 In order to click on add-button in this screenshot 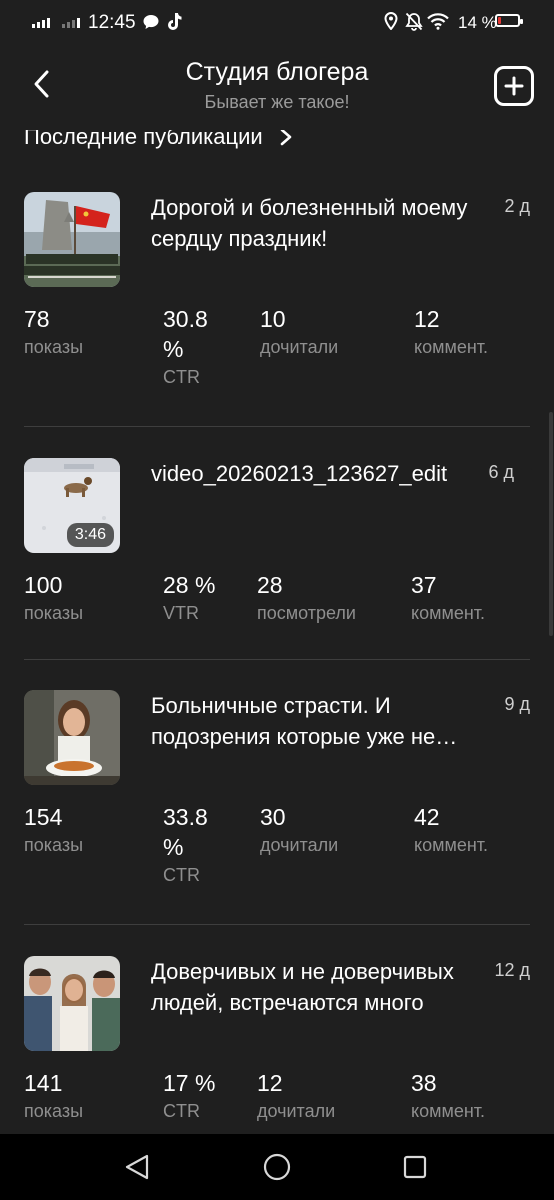, I will do `click(514, 86)`.